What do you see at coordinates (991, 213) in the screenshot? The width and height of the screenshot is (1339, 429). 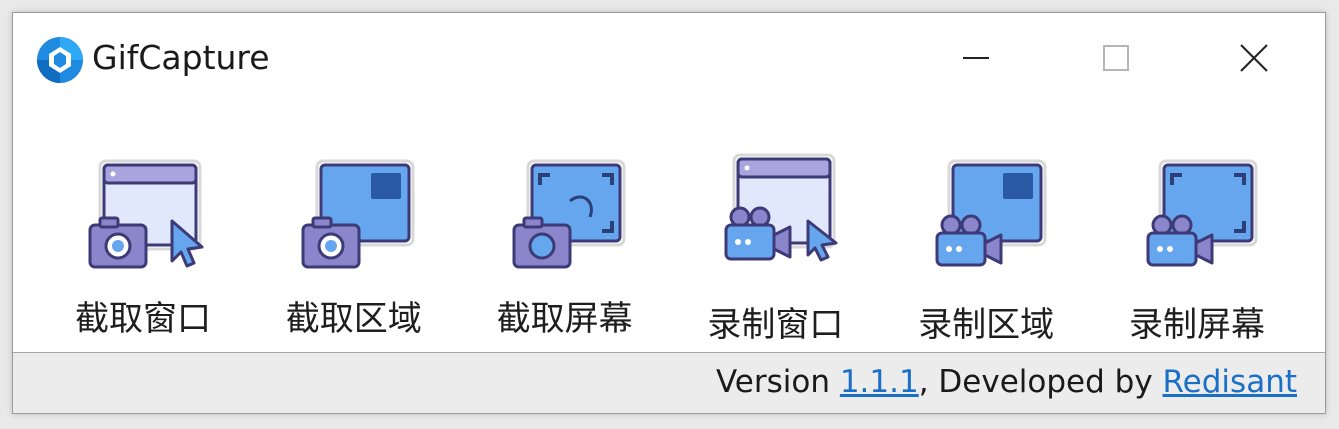 I see `record-region-icon` at bounding box center [991, 213].